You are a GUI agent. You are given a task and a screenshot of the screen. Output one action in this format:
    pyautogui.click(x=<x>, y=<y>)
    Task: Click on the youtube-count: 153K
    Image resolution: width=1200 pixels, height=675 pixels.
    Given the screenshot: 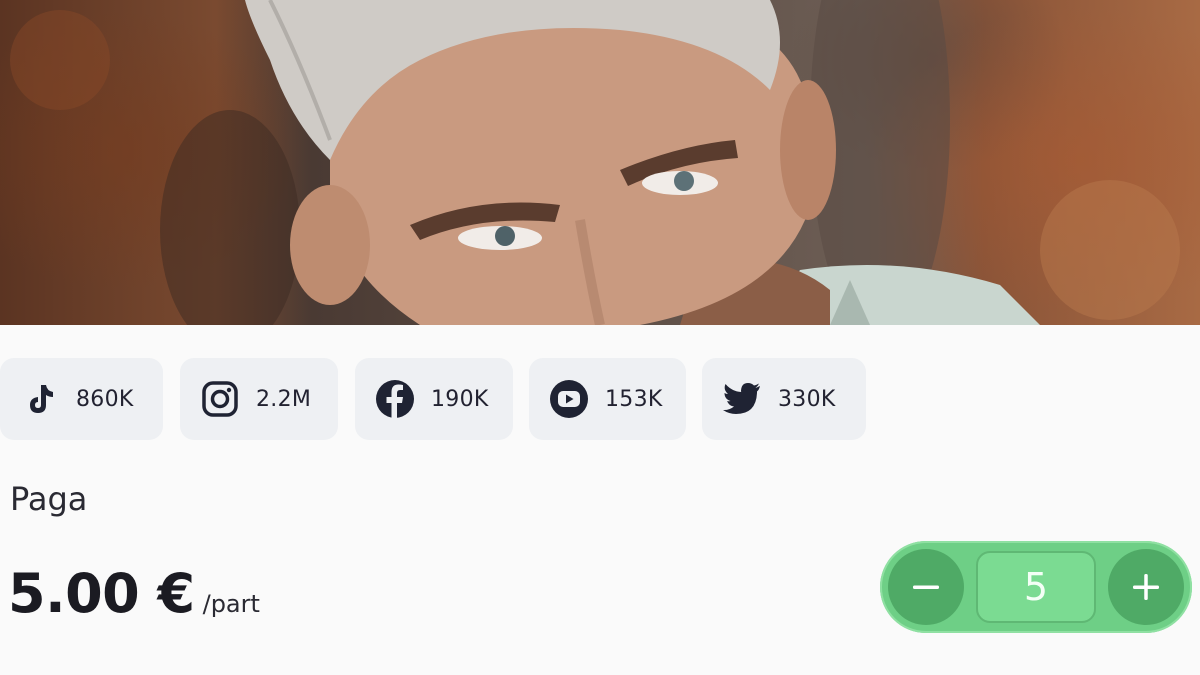 What is the action you would take?
    pyautogui.click(x=634, y=399)
    